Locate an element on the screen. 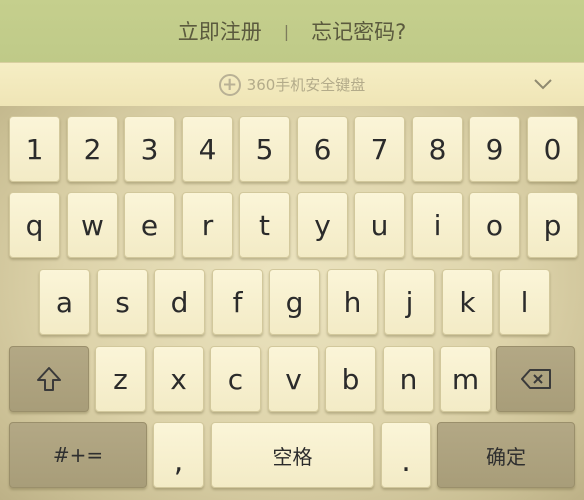 The height and width of the screenshot is (500, 584). key-o: o is located at coordinates (494, 225).